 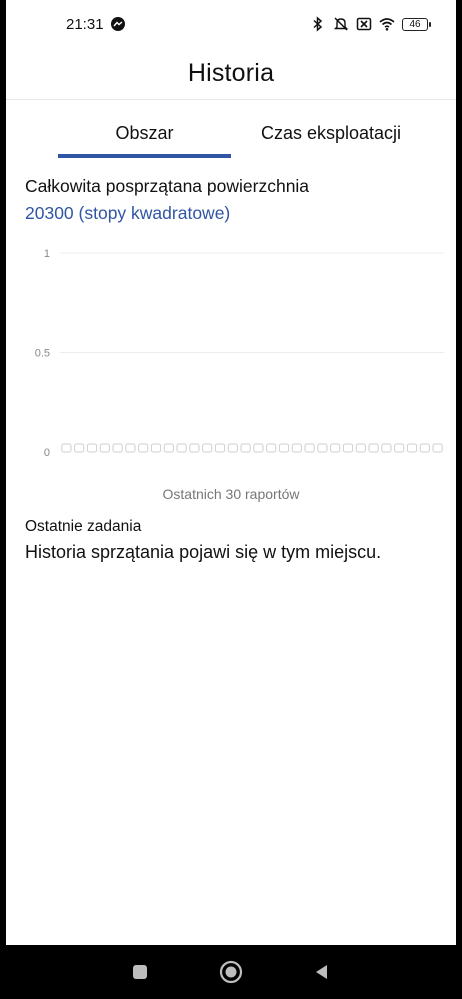 What do you see at coordinates (85, 24) in the screenshot?
I see `status-time: 21:31` at bounding box center [85, 24].